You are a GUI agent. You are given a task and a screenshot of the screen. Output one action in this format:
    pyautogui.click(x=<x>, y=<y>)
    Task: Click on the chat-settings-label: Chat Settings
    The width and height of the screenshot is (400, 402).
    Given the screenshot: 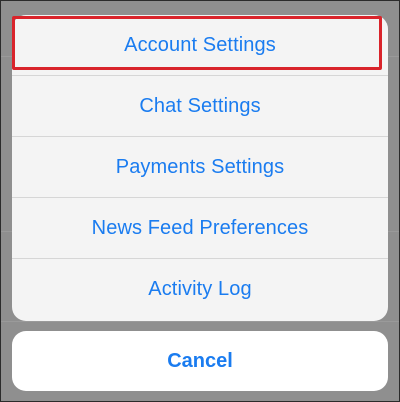 What is the action you would take?
    pyautogui.click(x=200, y=106)
    